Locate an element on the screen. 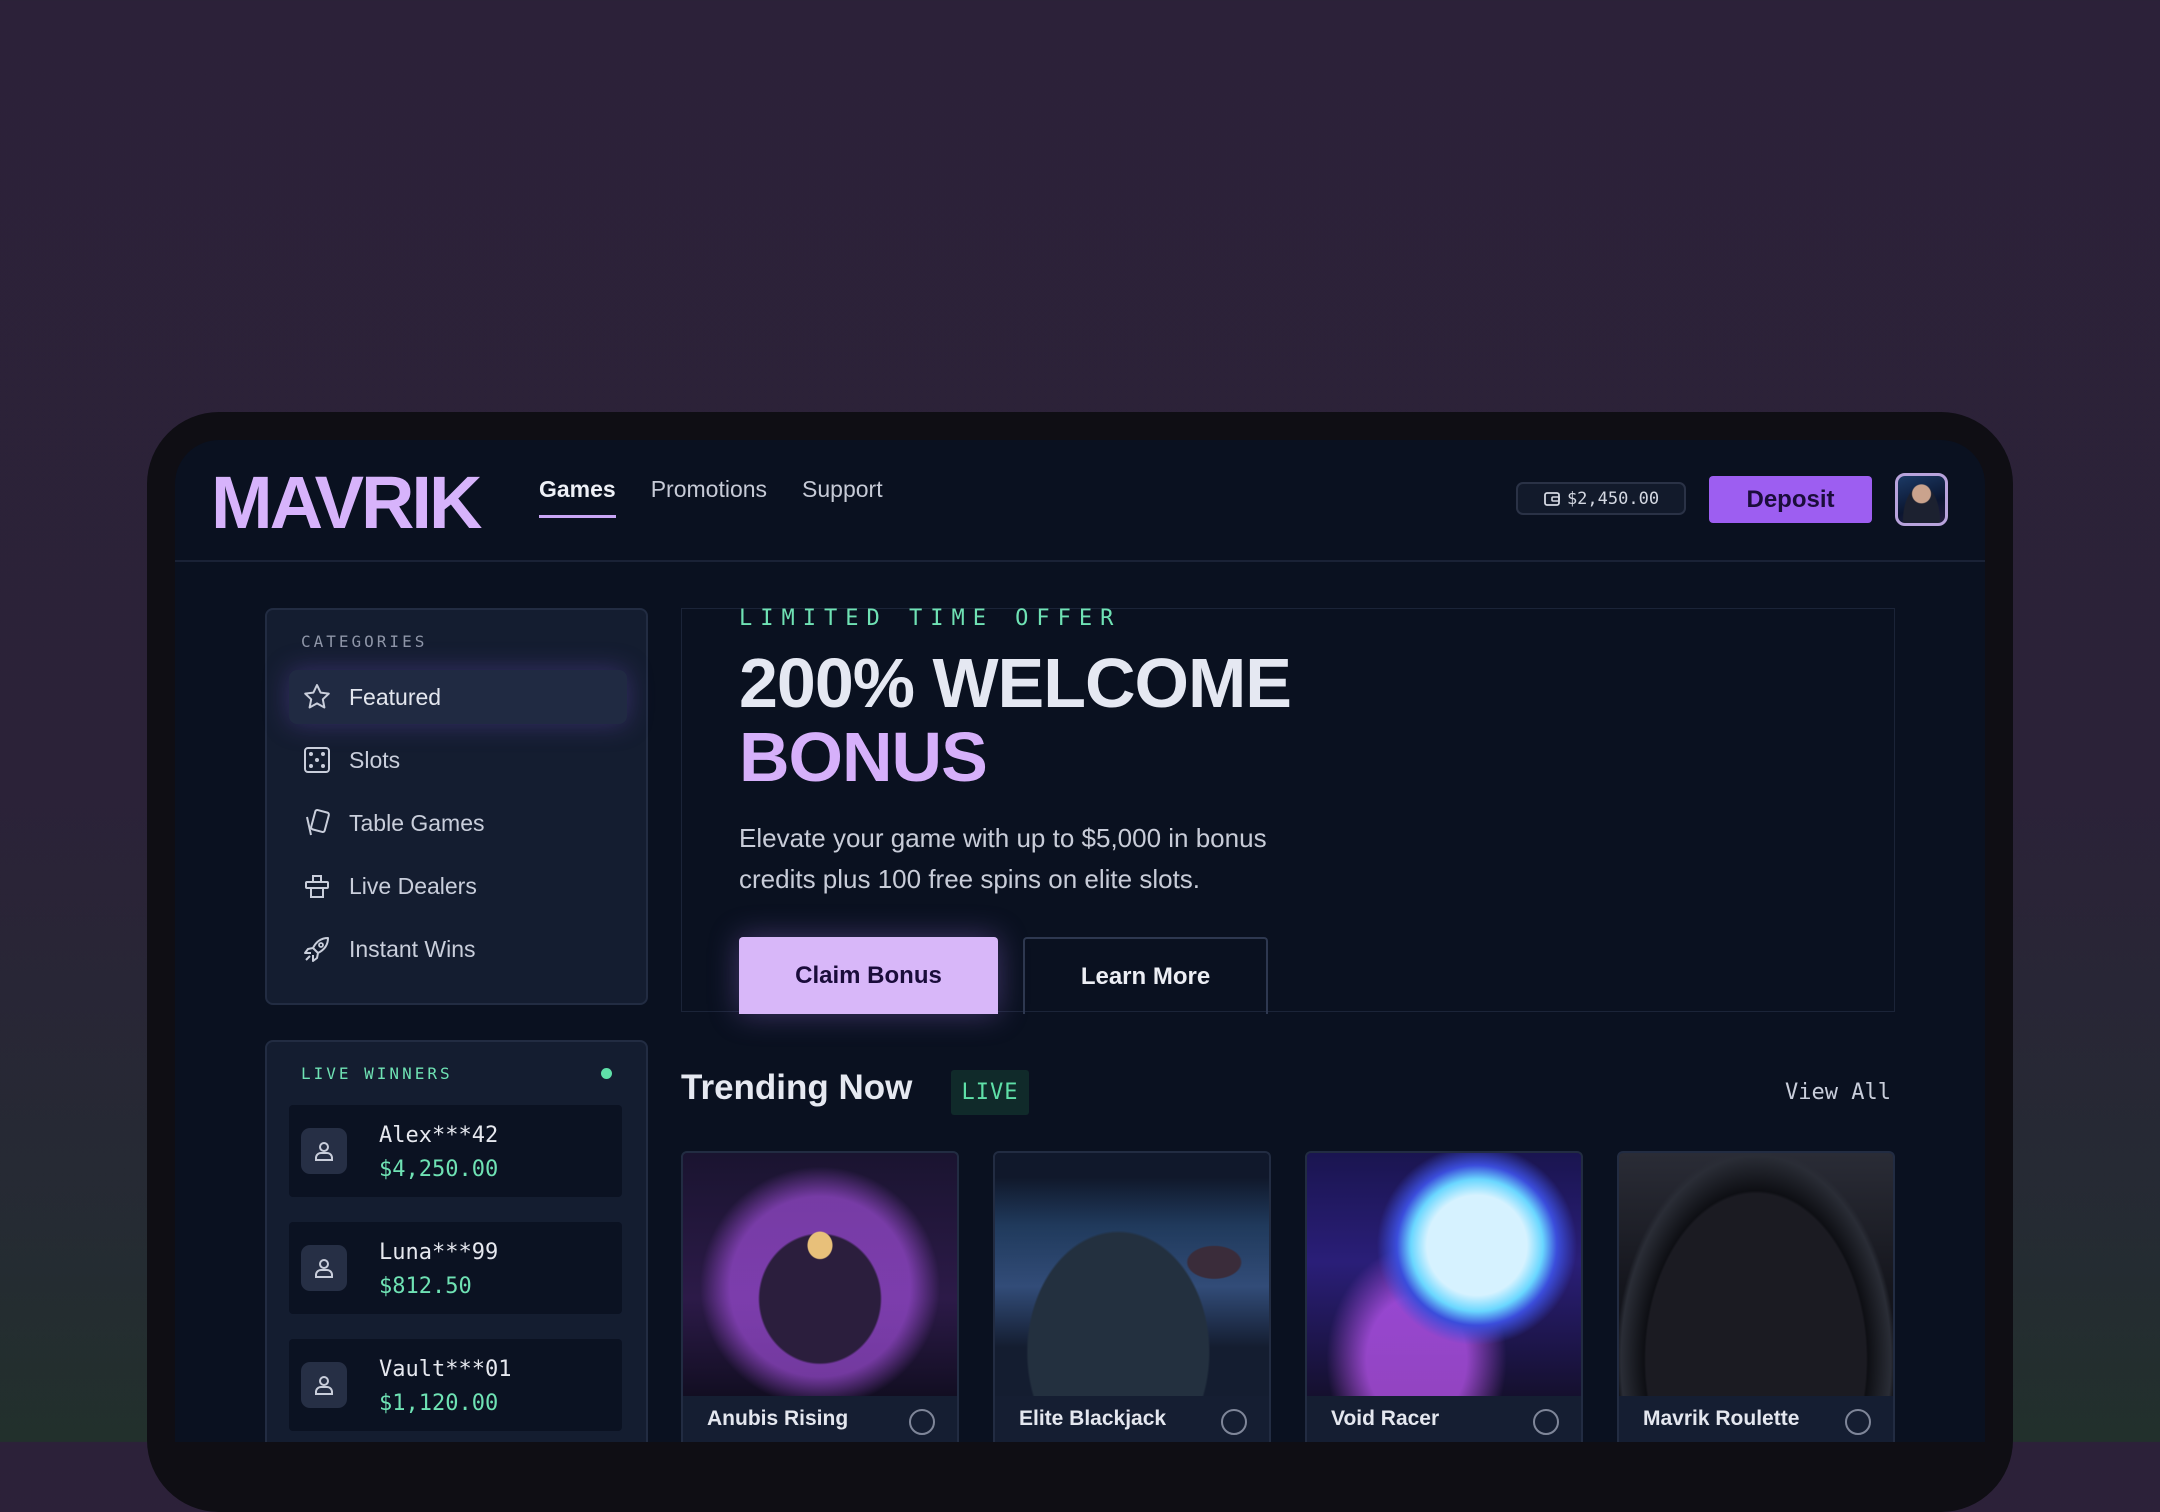 This screenshot has height=1512, width=2160. learn-more-button: Learn More is located at coordinates (1145, 975).